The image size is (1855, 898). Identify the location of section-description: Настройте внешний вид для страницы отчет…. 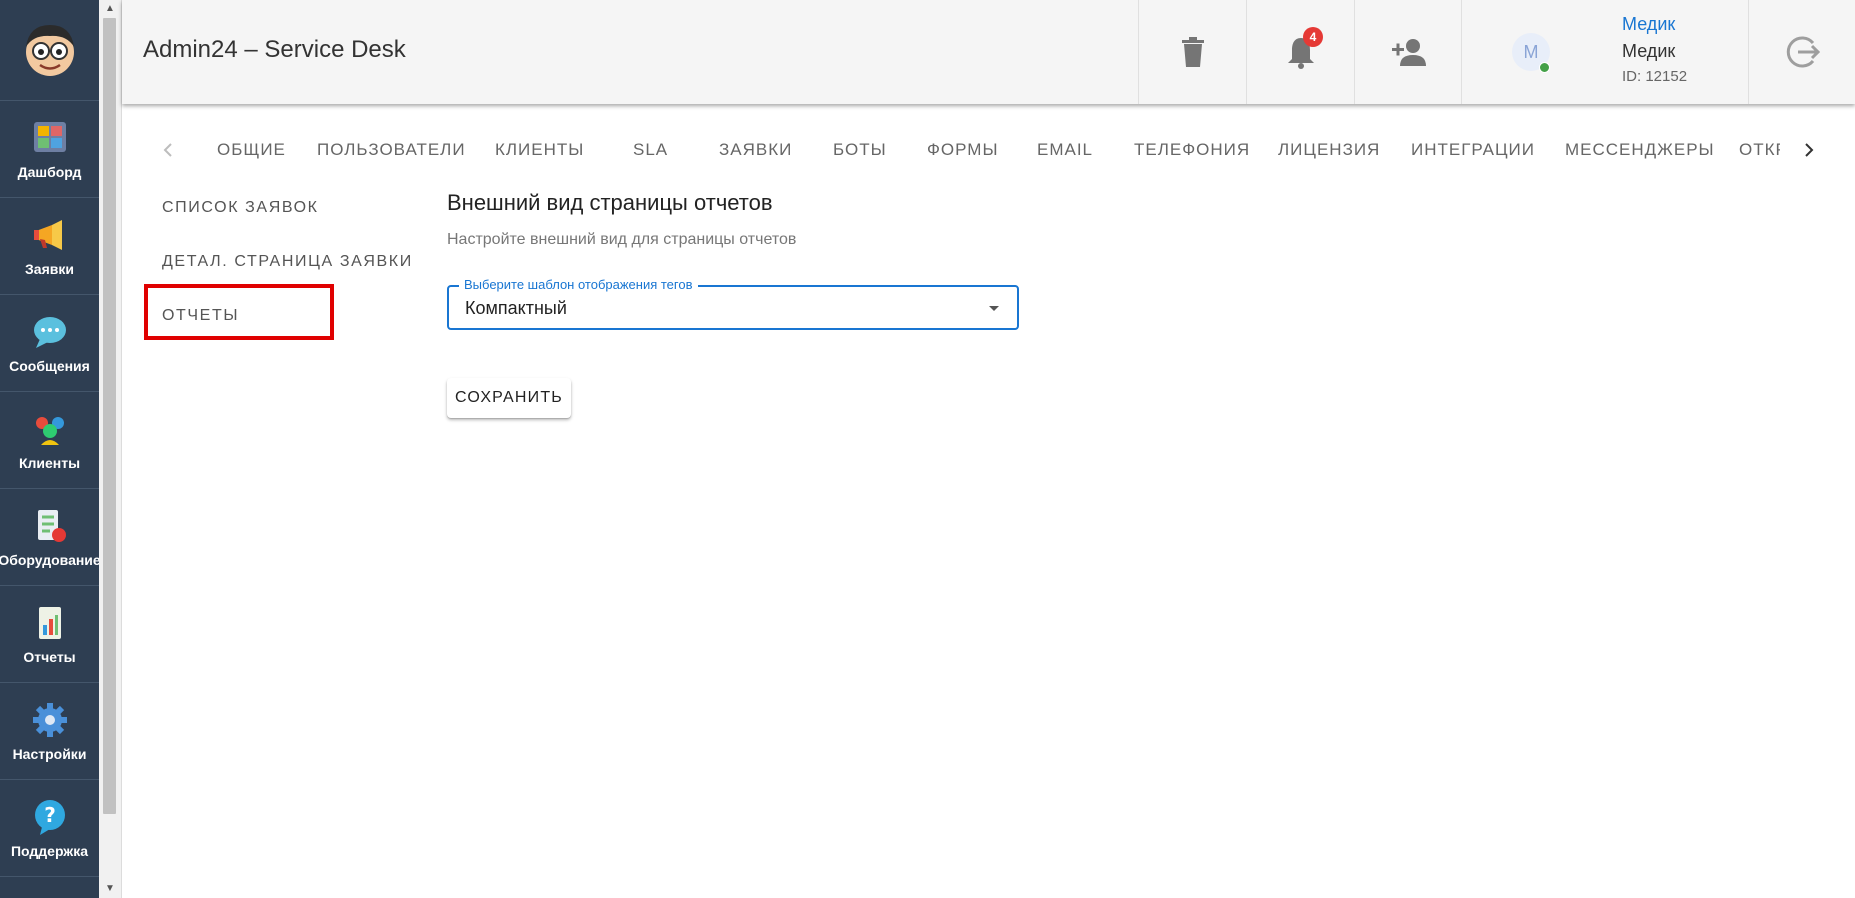
(622, 239).